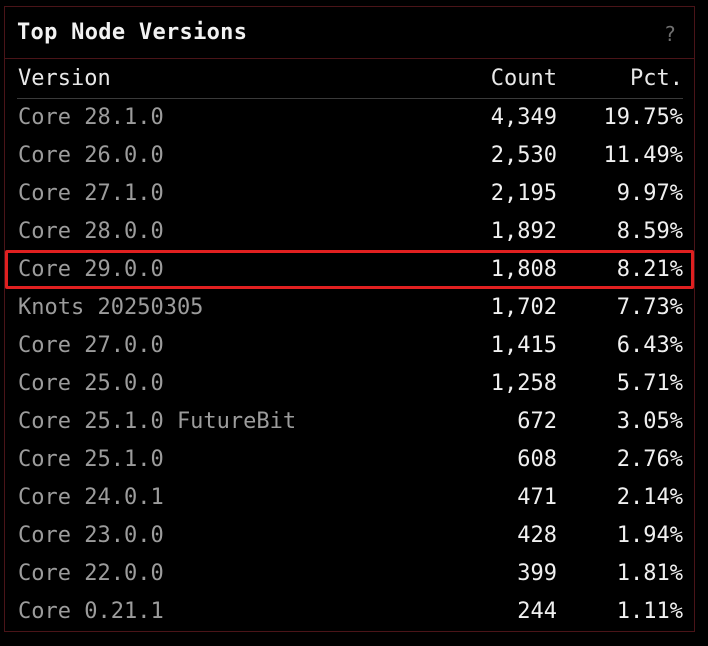 The width and height of the screenshot is (708, 646). I want to click on table-row: Core 28.0.0 1,892 8.59%, so click(350, 232).